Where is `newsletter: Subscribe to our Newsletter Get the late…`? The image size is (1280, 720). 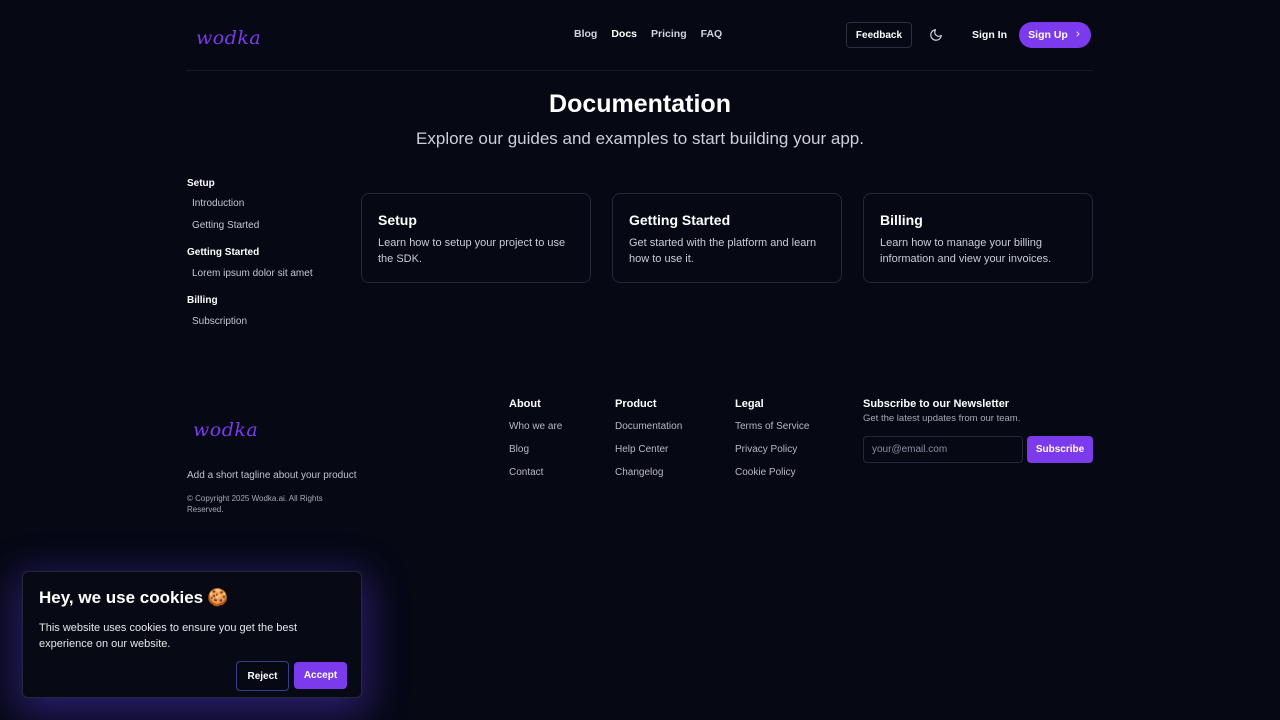 newsletter: Subscribe to our Newsletter Get the late… is located at coordinates (978, 430).